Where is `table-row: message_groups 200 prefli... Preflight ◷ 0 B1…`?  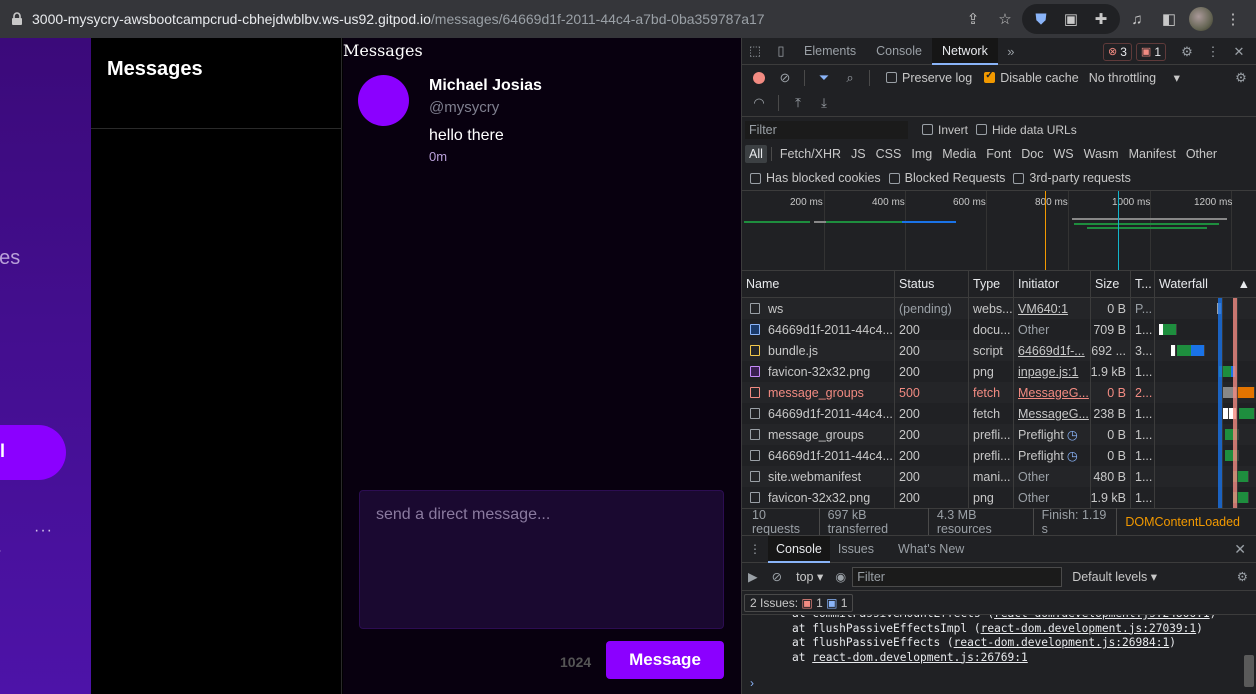
table-row: message_groups 200 prefli... Preflight ◷ 0 B1… is located at coordinates (999, 434).